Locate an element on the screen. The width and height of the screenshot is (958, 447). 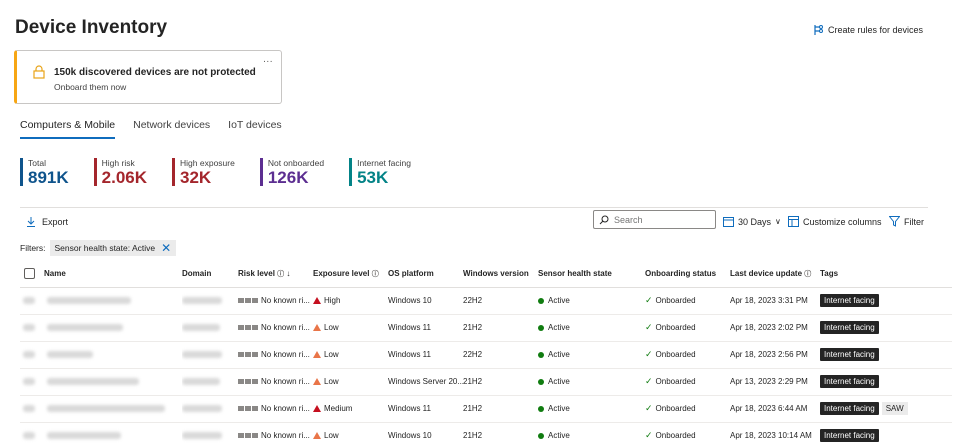
filter-button: Filter is located at coordinates (906, 221).